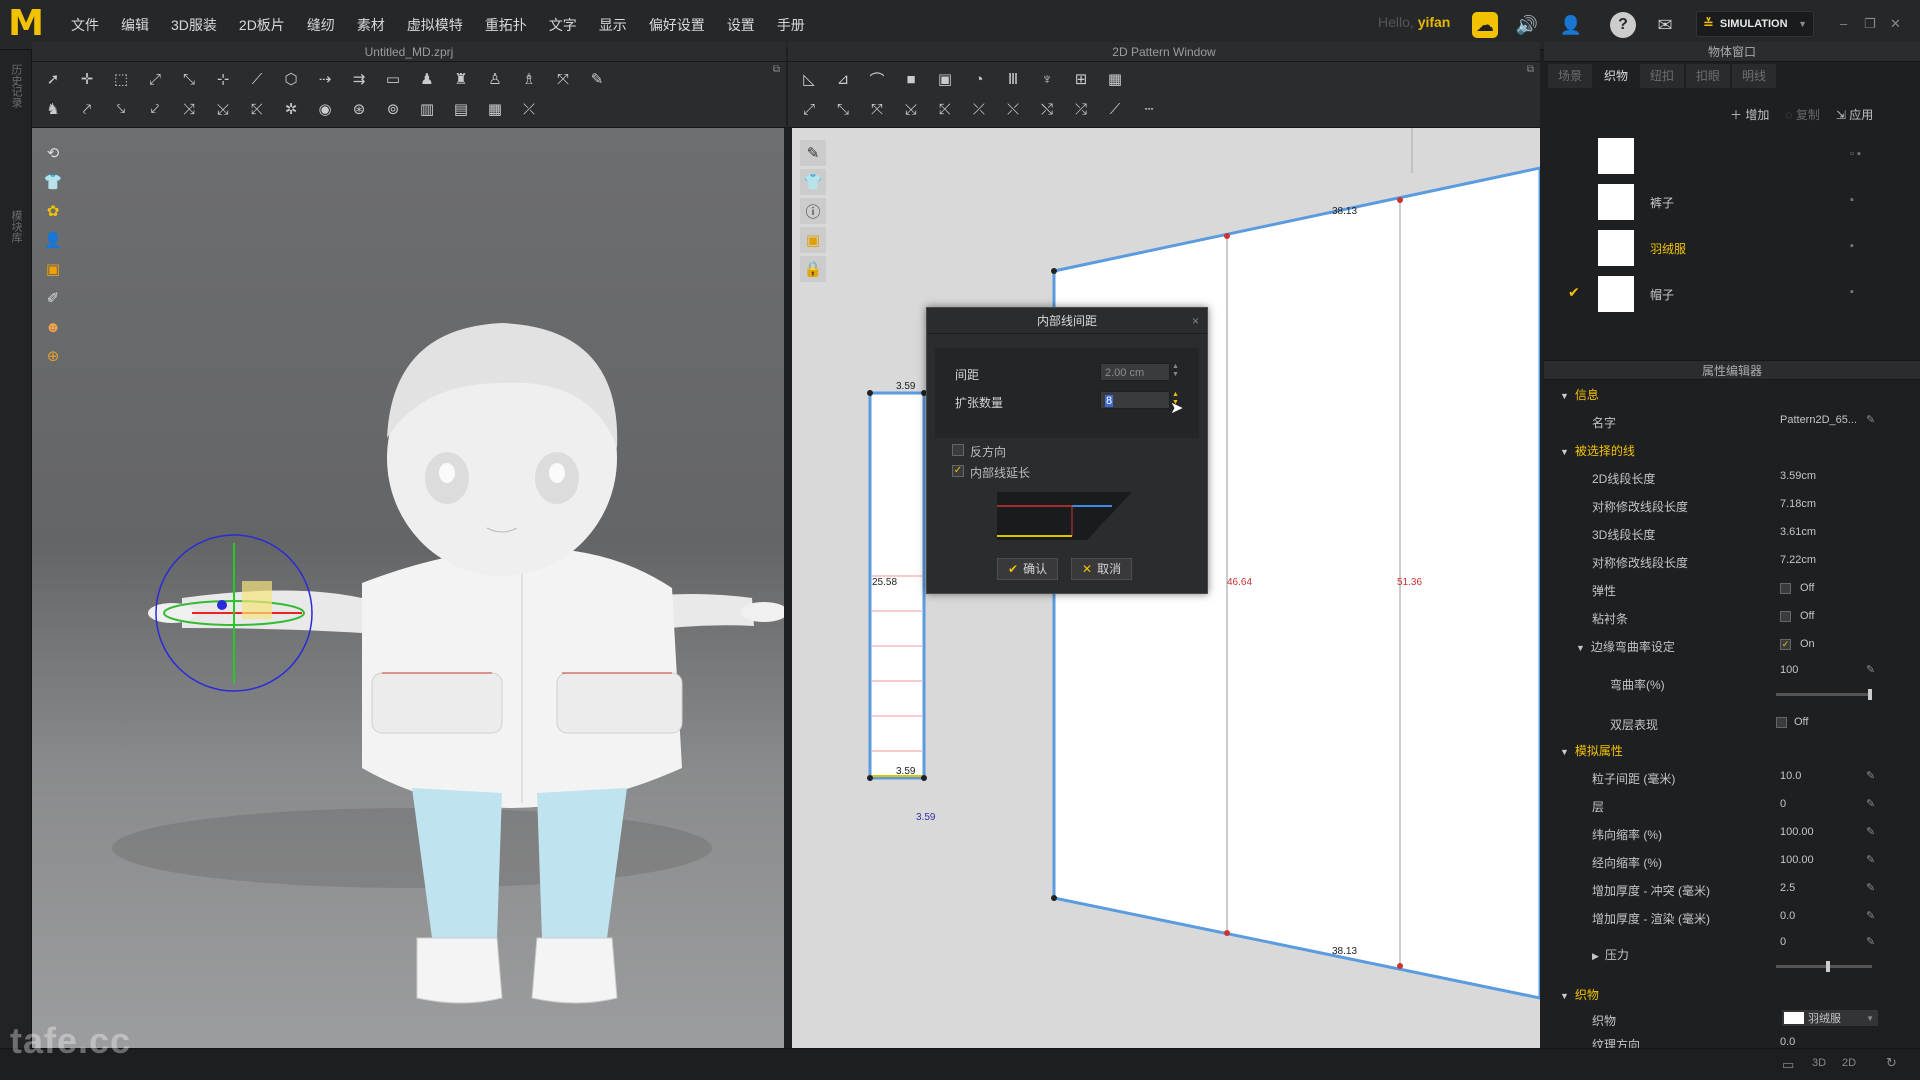 The width and height of the screenshot is (1920, 1080). I want to click on topstitch-2d-icon: ⤬, so click(1013, 109).